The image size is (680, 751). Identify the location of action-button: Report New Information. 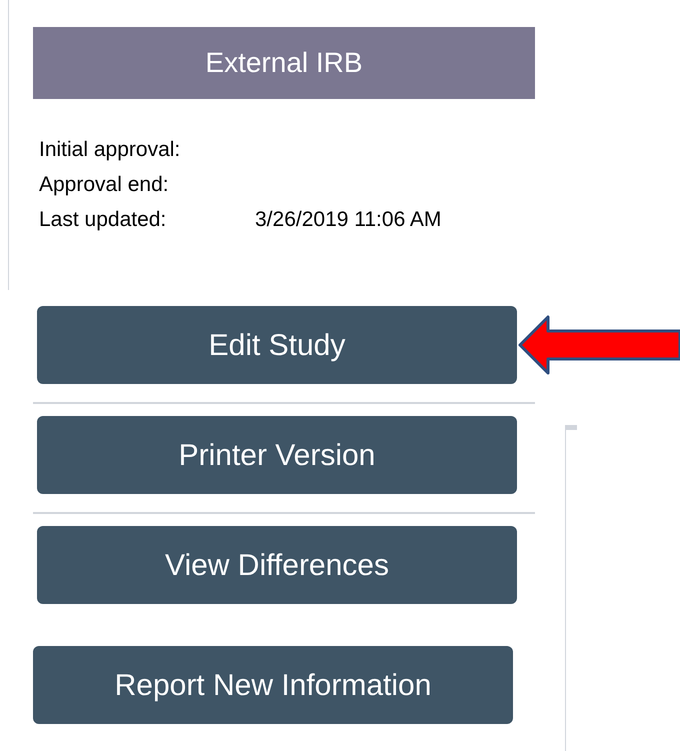
(273, 685).